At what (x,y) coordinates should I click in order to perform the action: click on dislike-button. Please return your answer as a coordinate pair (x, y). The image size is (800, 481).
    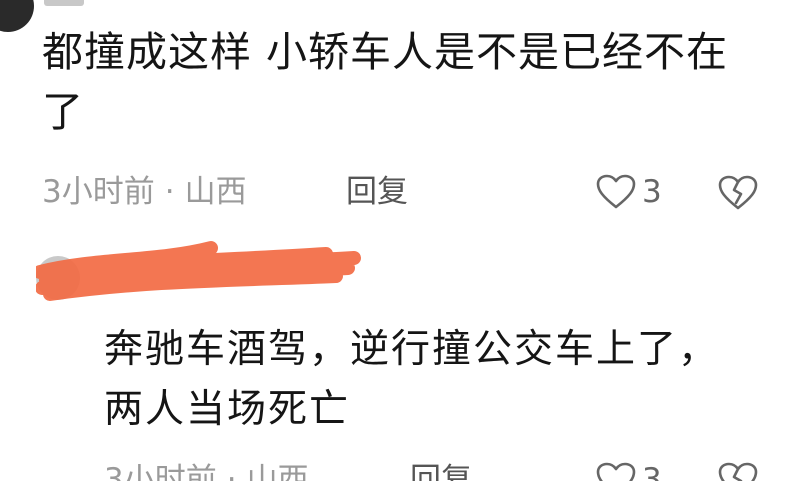
    Looking at the image, I should click on (738, 195).